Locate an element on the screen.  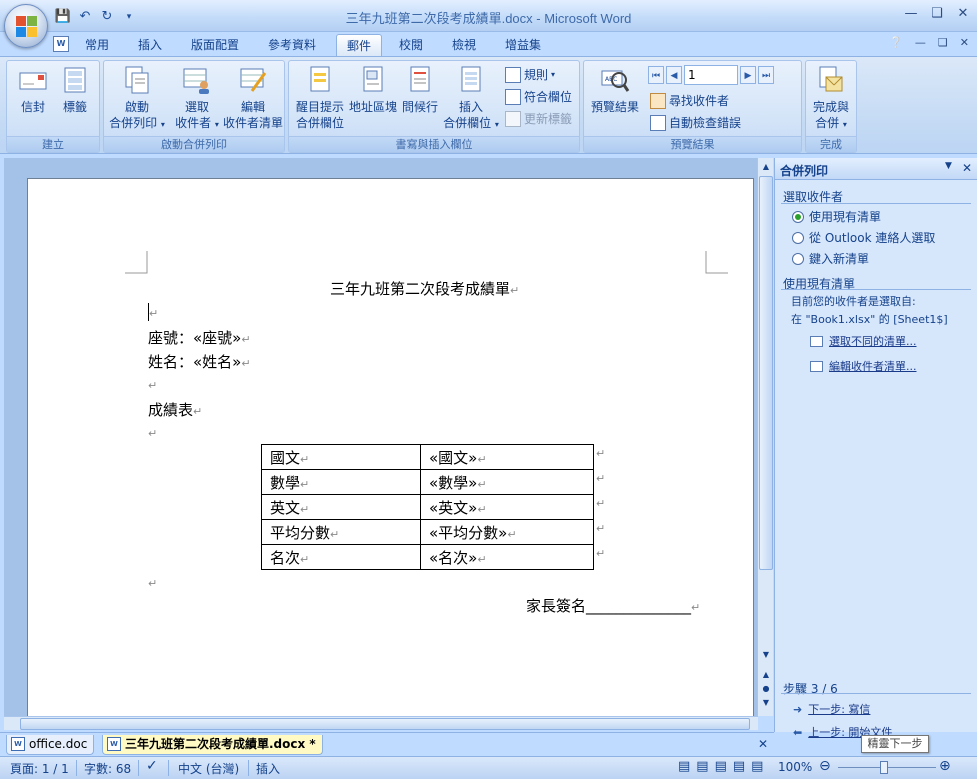
window-title: 三年九班第二次段考成績單.docx - Microsoft Word is located at coordinates (488, 18).